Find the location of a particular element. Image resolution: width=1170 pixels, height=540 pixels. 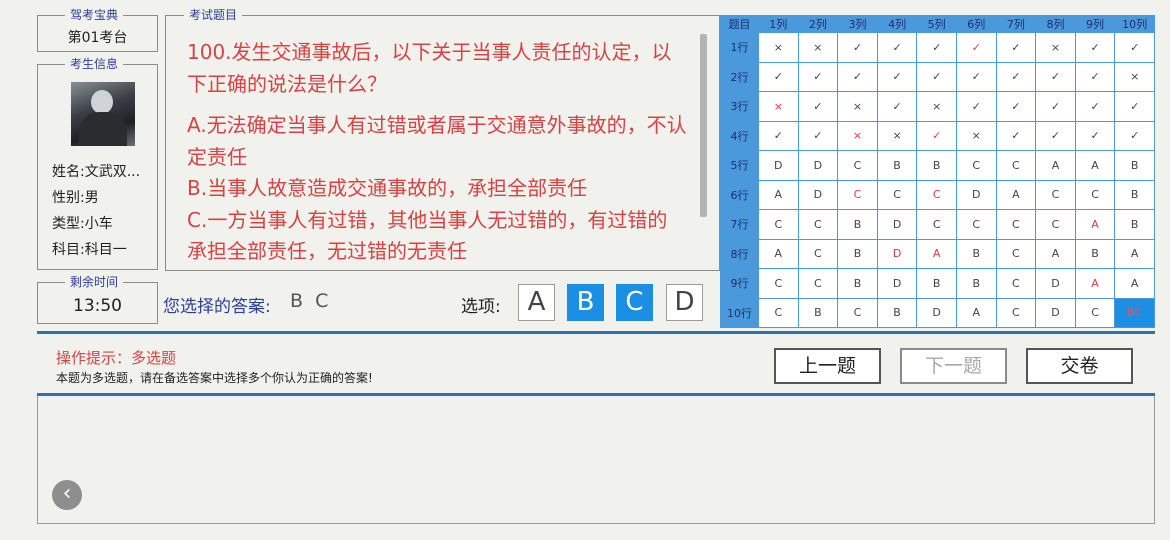

choice-c-button: C is located at coordinates (634, 302).